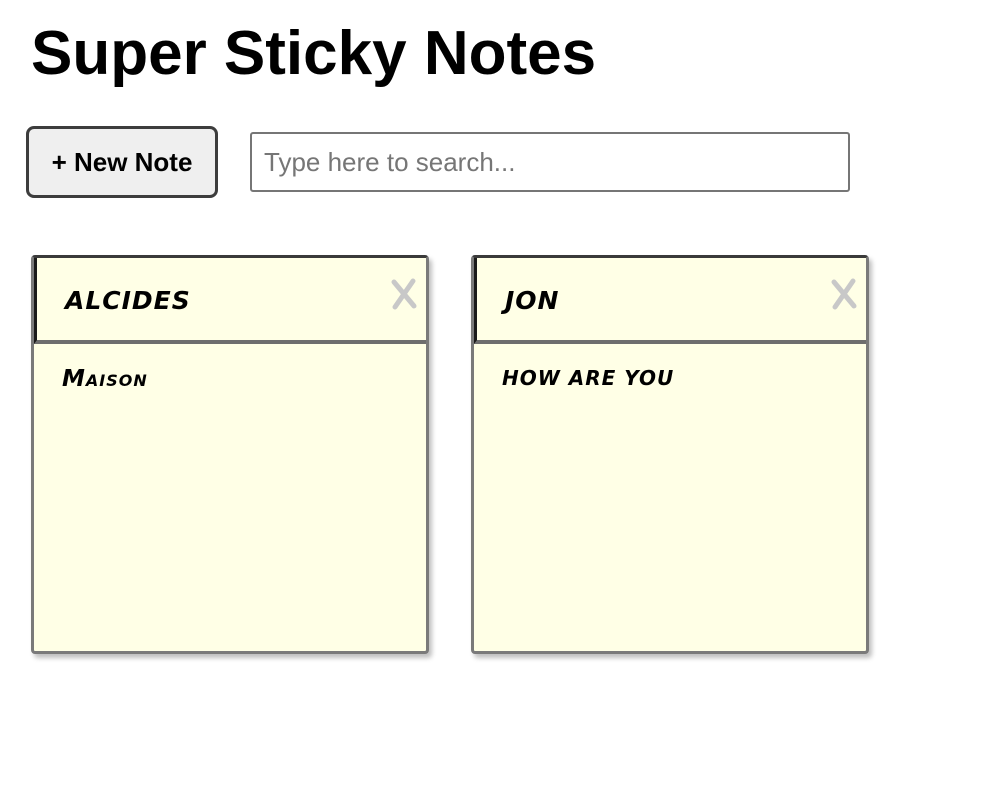 The width and height of the screenshot is (1002, 796). I want to click on note-title: jon, so click(532, 300).